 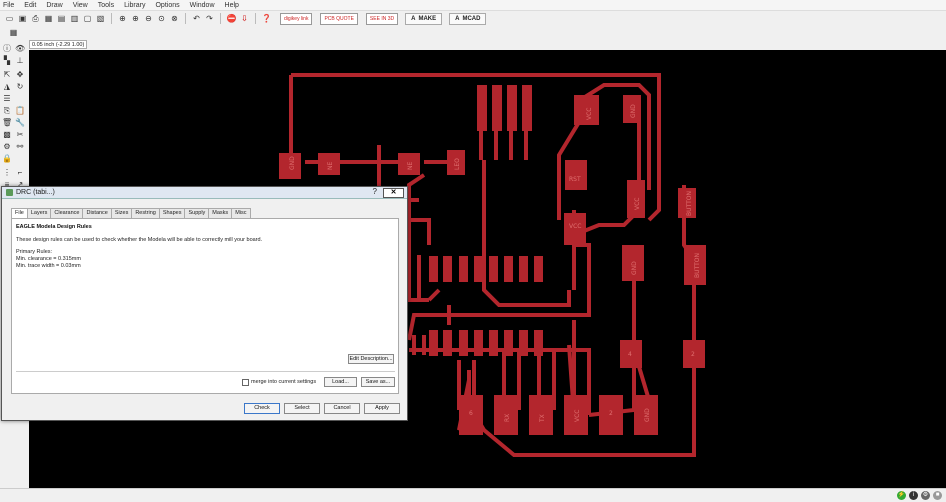 What do you see at coordinates (7, 111) in the screenshot?
I see `copy-icon: ⎘` at bounding box center [7, 111].